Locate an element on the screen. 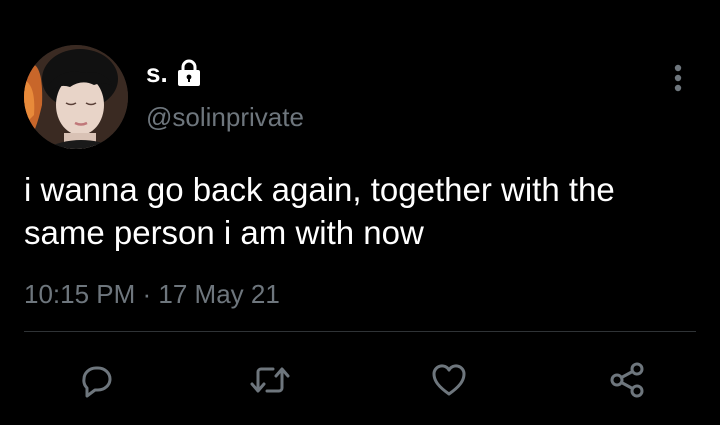  like-button is located at coordinates (449, 380).